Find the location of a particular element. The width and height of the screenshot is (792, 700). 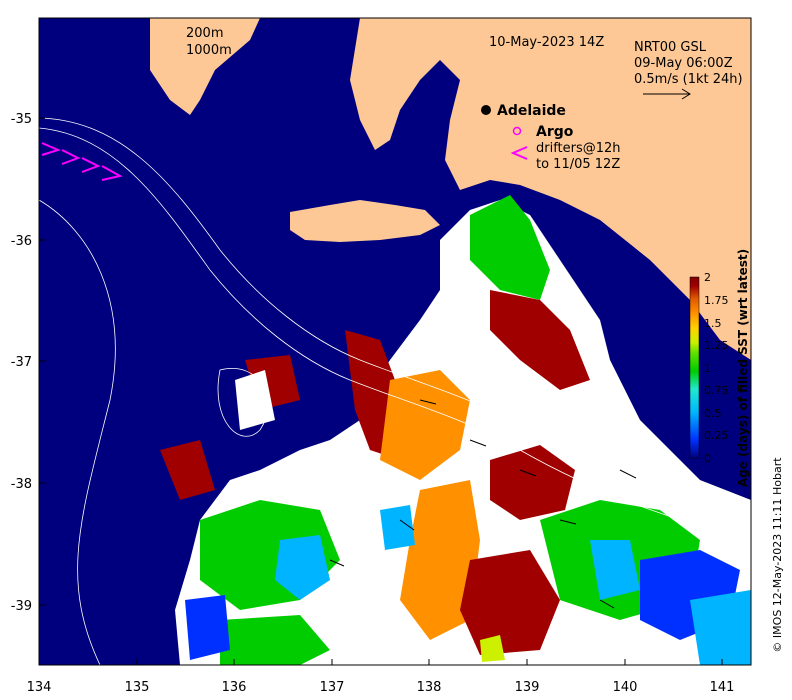

lon-tick-label: 140 is located at coordinates (625, 687).